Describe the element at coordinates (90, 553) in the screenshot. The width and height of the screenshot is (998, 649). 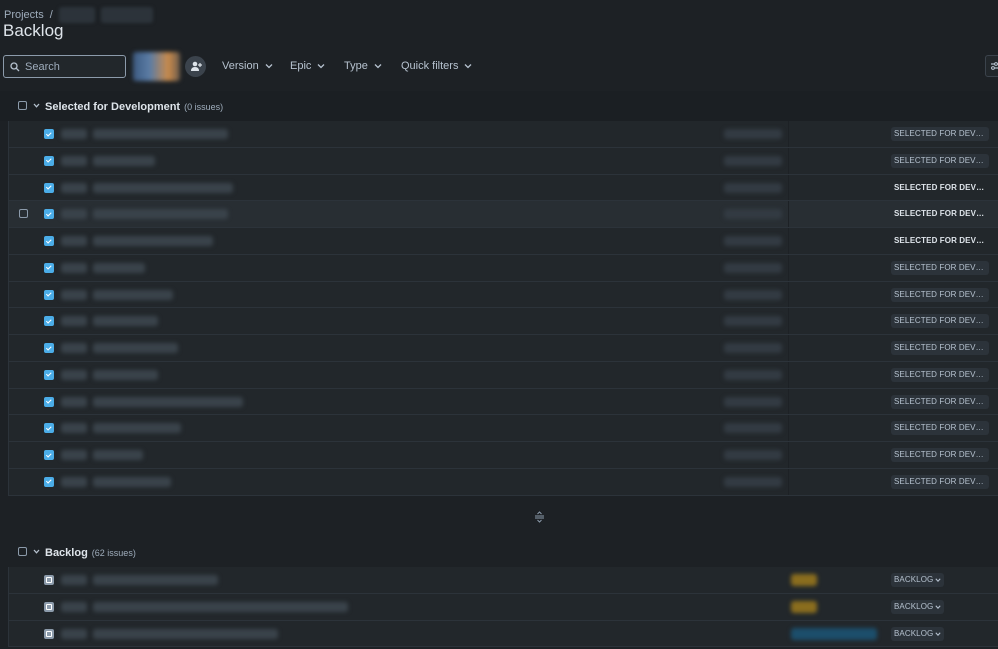
I see `section-title: Backlog (62 issues)` at that location.